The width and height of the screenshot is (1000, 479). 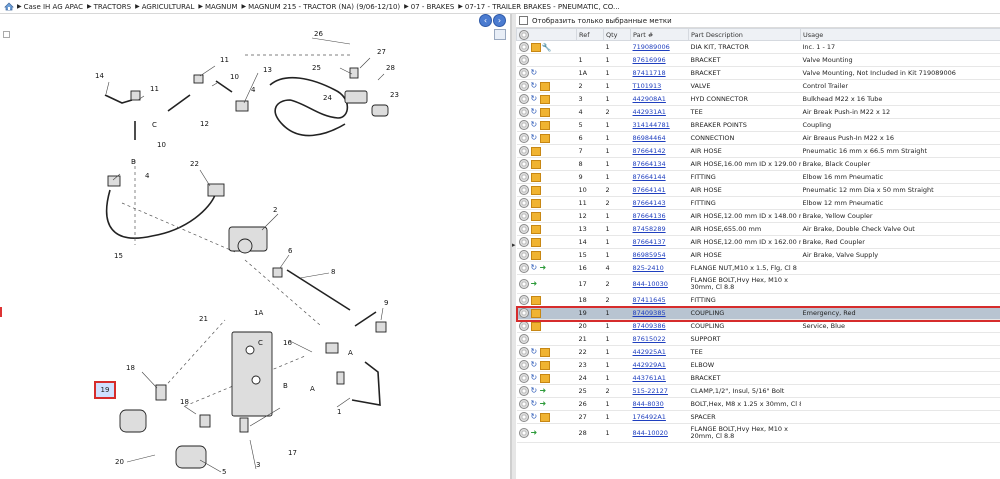 What do you see at coordinates (287, 343) in the screenshot?
I see `callout-label: 16` at bounding box center [287, 343].